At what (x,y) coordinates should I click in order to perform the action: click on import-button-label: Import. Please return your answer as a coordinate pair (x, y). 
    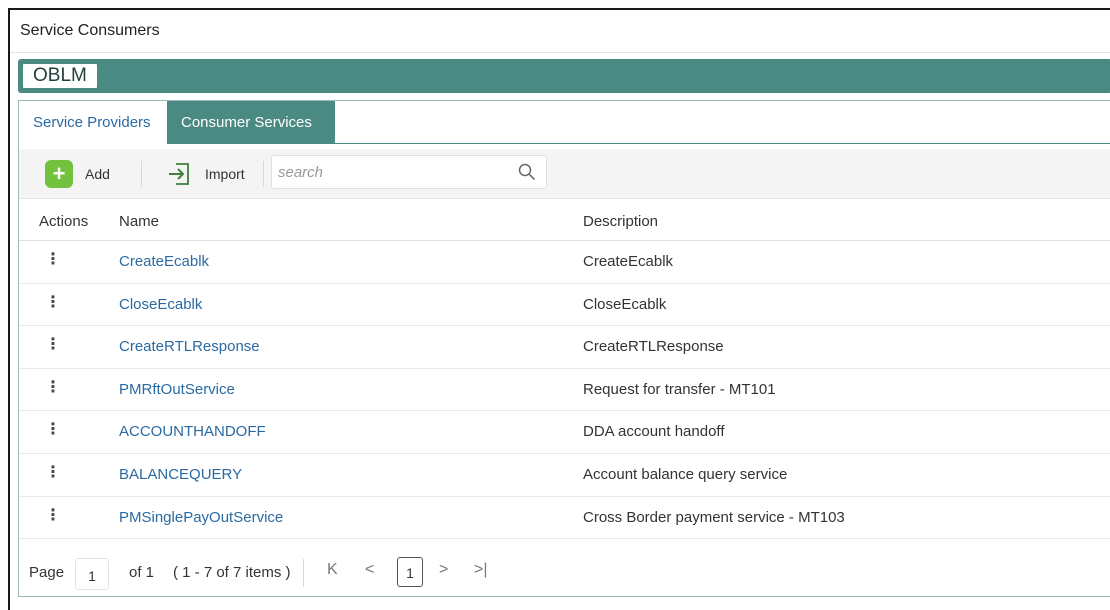
    Looking at the image, I should click on (225, 174).